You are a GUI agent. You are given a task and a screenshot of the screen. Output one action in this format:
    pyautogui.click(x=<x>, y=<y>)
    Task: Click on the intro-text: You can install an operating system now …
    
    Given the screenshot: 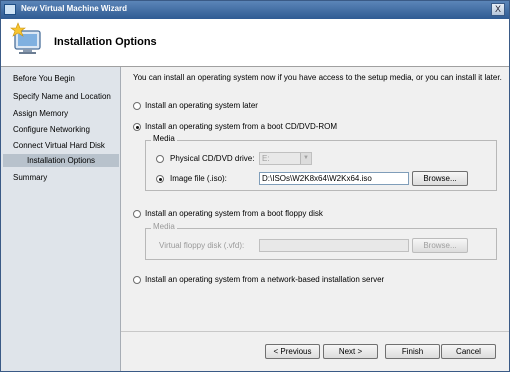 What is the action you would take?
    pyautogui.click(x=317, y=77)
    